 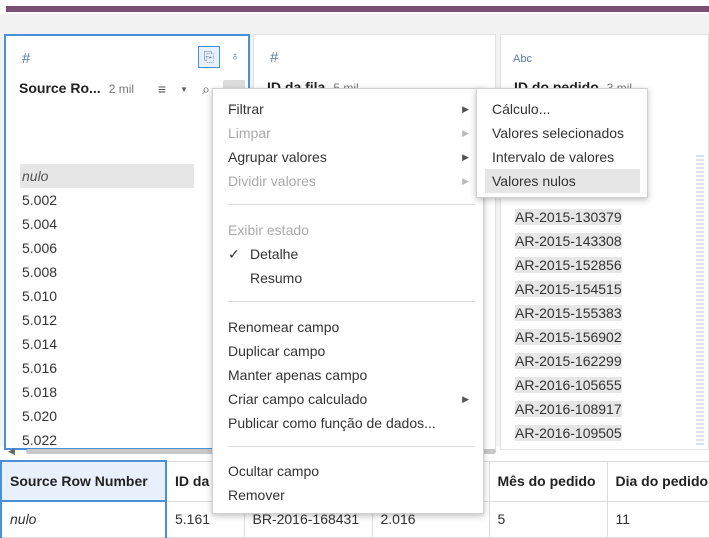 What do you see at coordinates (348, 109) in the screenshot?
I see `menu-item-filtrar: Filtrar ▶` at bounding box center [348, 109].